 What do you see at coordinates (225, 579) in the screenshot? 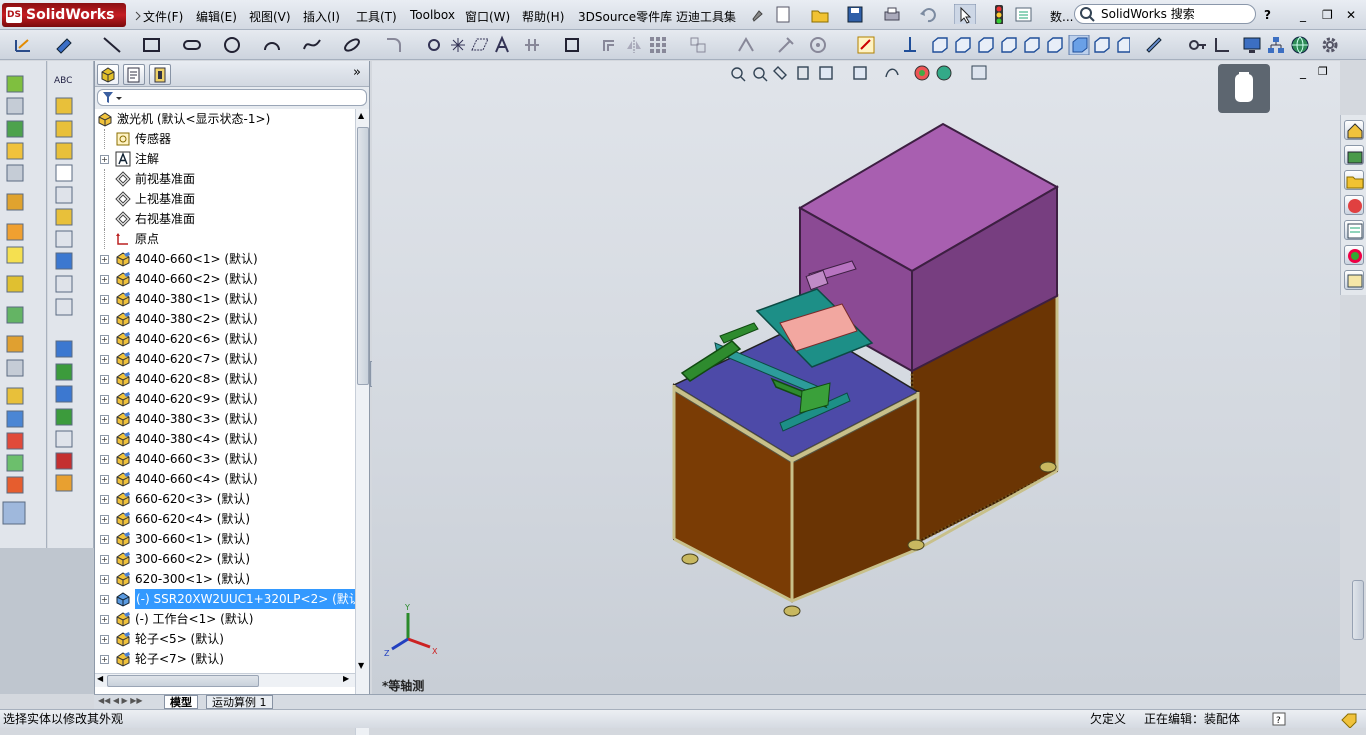
I see `tree-node: +620-300<1> (默认)` at bounding box center [225, 579].